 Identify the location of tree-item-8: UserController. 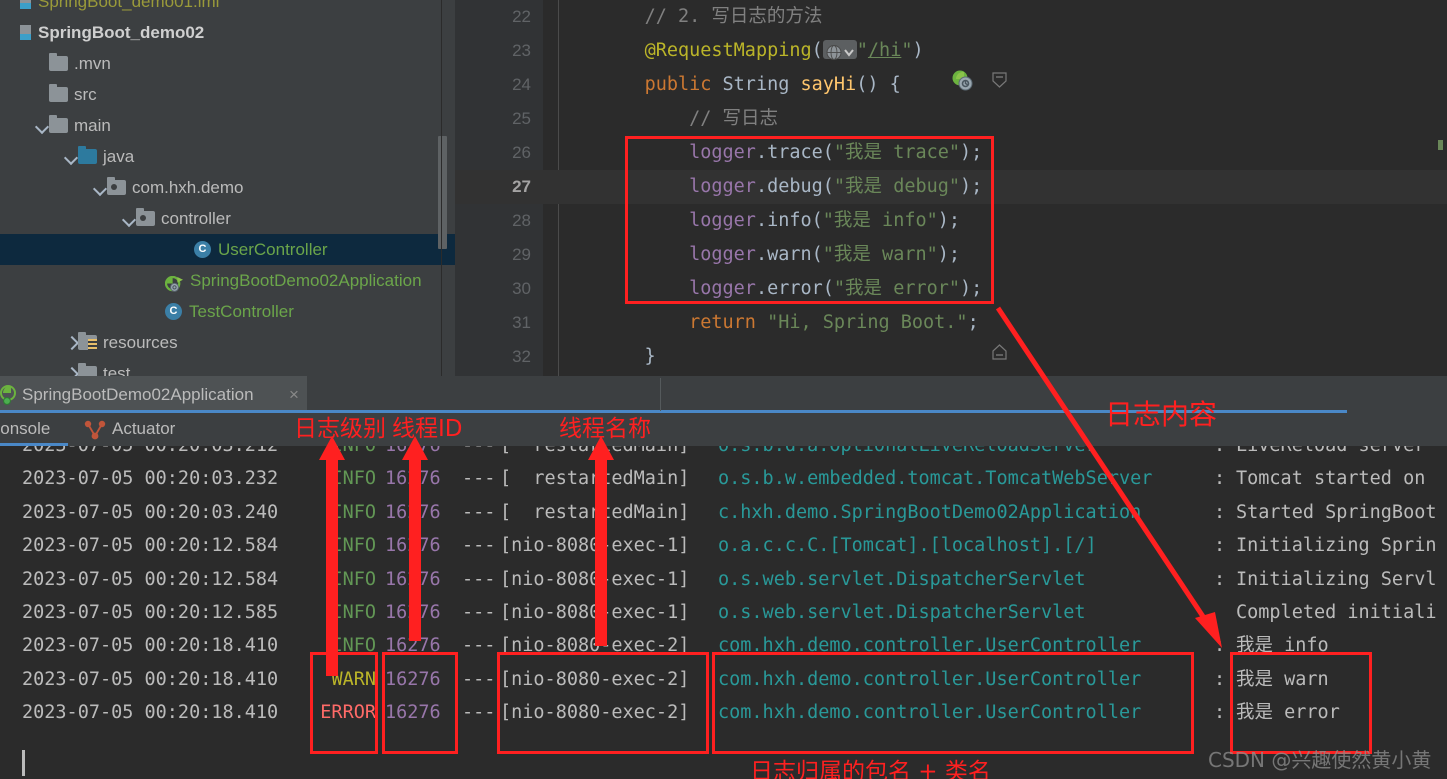
(227, 249).